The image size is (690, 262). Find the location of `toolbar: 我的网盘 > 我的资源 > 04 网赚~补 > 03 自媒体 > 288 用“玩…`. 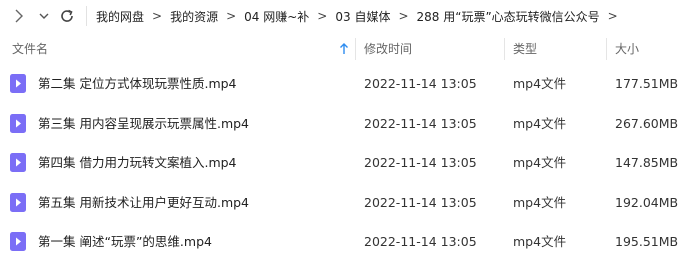

toolbar: 我的网盘 > 我的资源 > 04 网赚~补 > 03 自媒体 > 288 用“玩… is located at coordinates (345, 16).